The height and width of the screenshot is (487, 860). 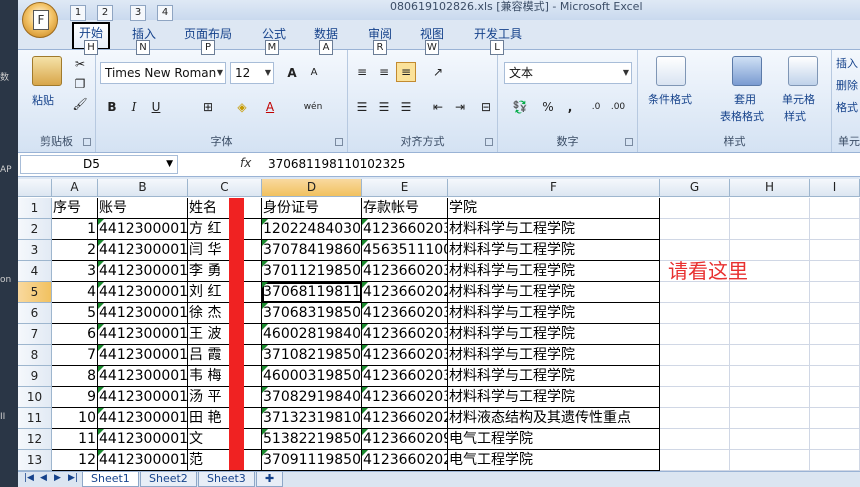 I want to click on grow-font-button: A, so click(x=292, y=73).